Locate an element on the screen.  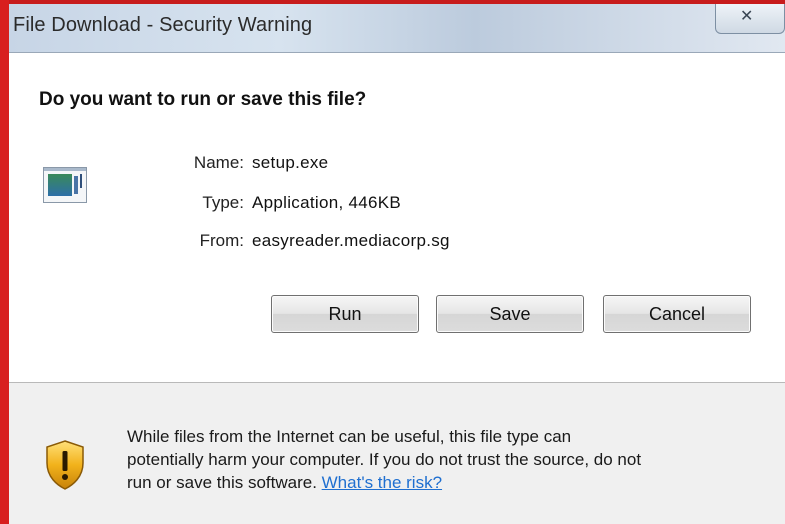
type-value: Application, 446KB is located at coordinates (327, 202).